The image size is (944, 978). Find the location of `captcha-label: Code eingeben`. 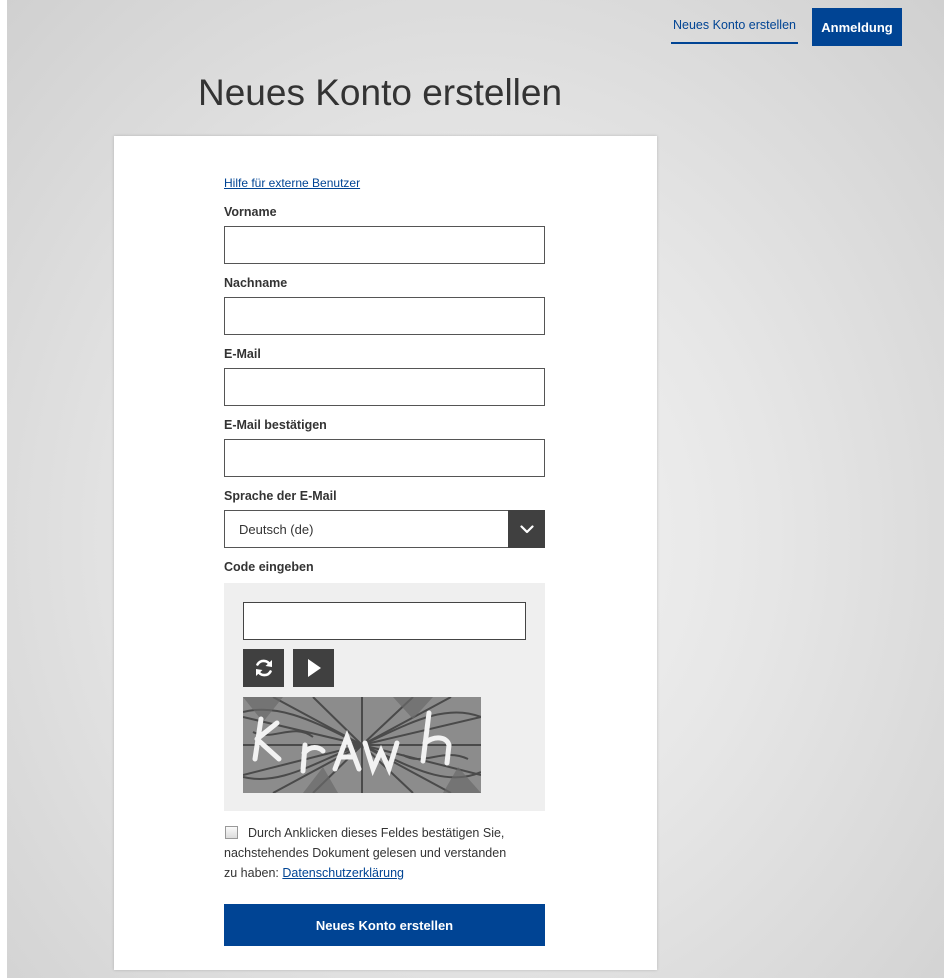

captcha-label: Code eingeben is located at coordinates (269, 567).